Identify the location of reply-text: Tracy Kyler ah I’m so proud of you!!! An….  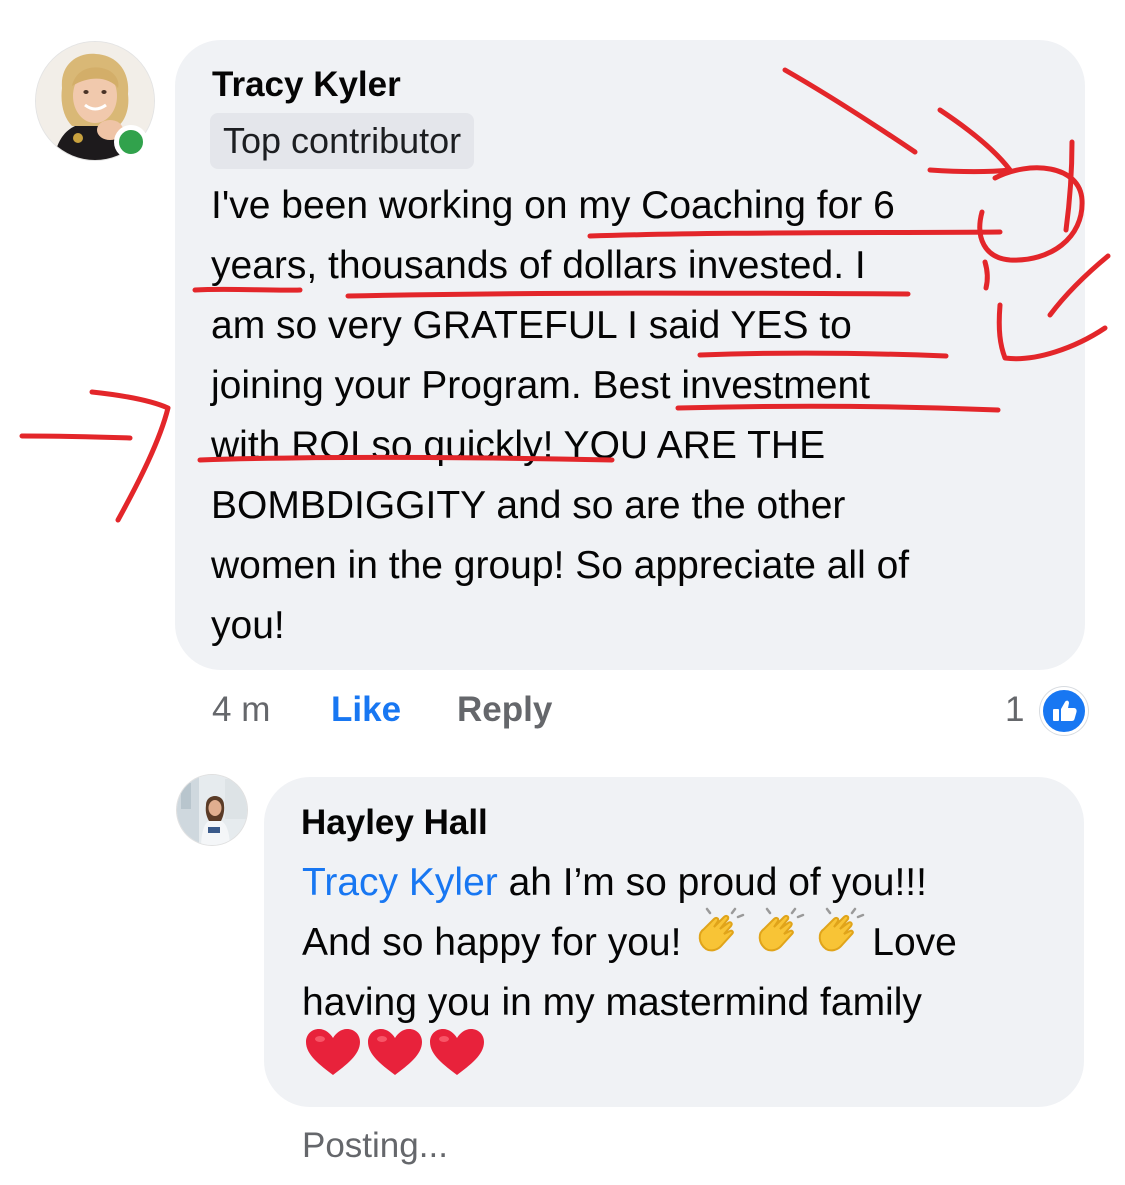
(629, 973).